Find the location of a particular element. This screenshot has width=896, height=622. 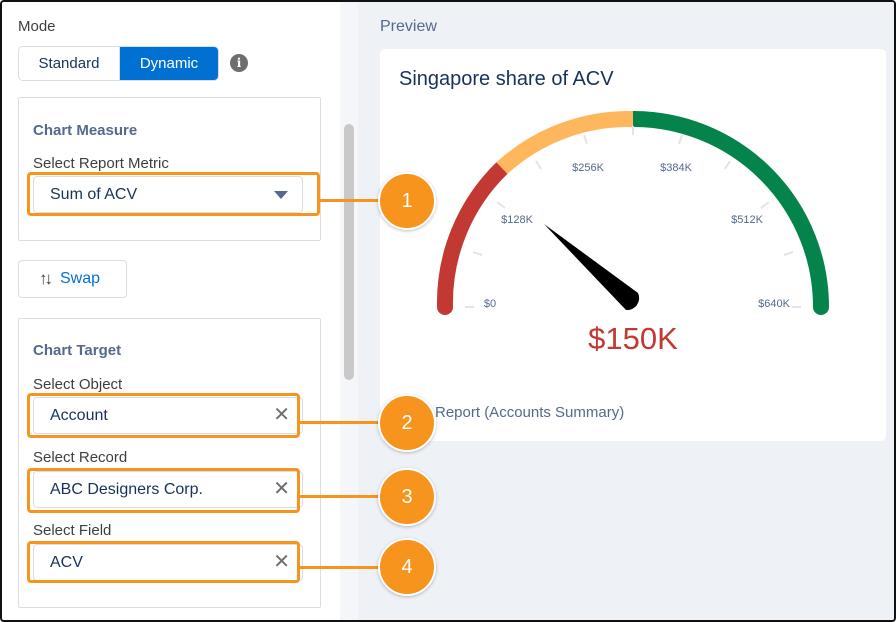

callout-badge-4: 4 is located at coordinates (407, 567).